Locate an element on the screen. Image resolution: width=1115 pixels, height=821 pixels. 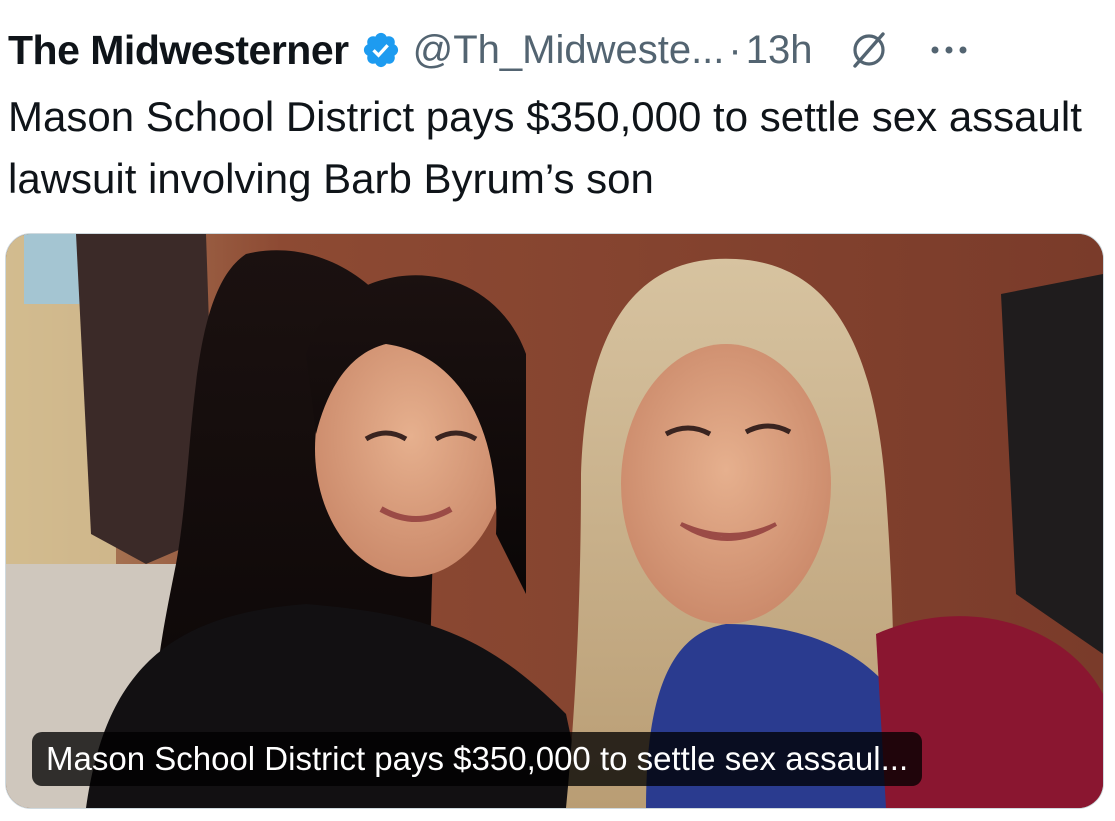
display-name: The Midwesterner is located at coordinates (178, 50).